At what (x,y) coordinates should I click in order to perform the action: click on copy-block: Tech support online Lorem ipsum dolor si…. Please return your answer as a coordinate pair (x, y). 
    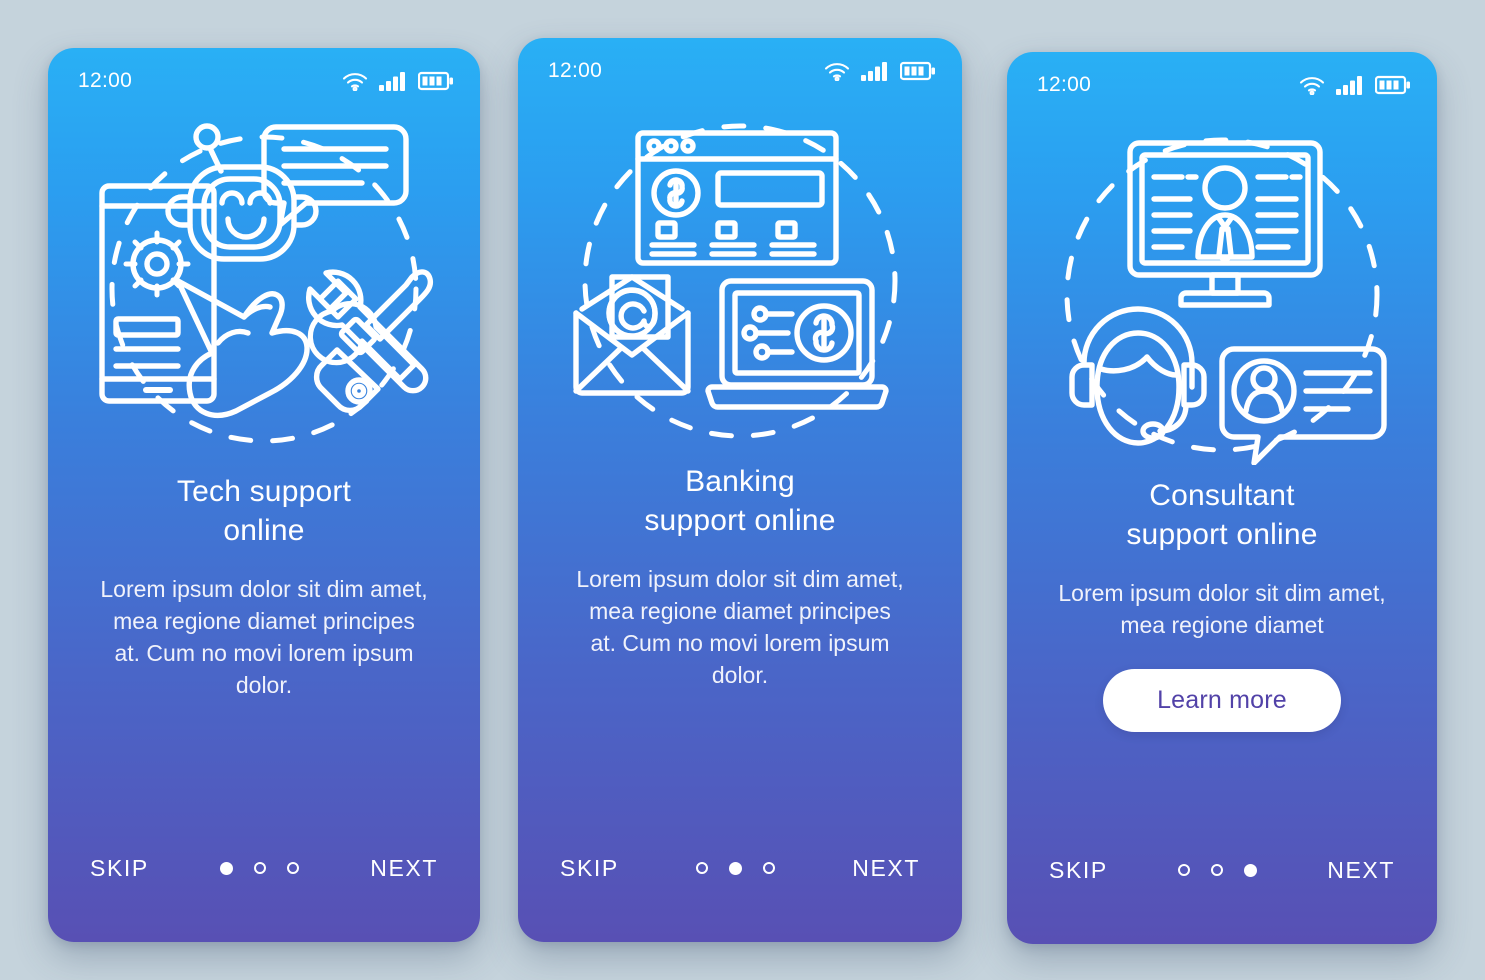
    Looking at the image, I should click on (264, 647).